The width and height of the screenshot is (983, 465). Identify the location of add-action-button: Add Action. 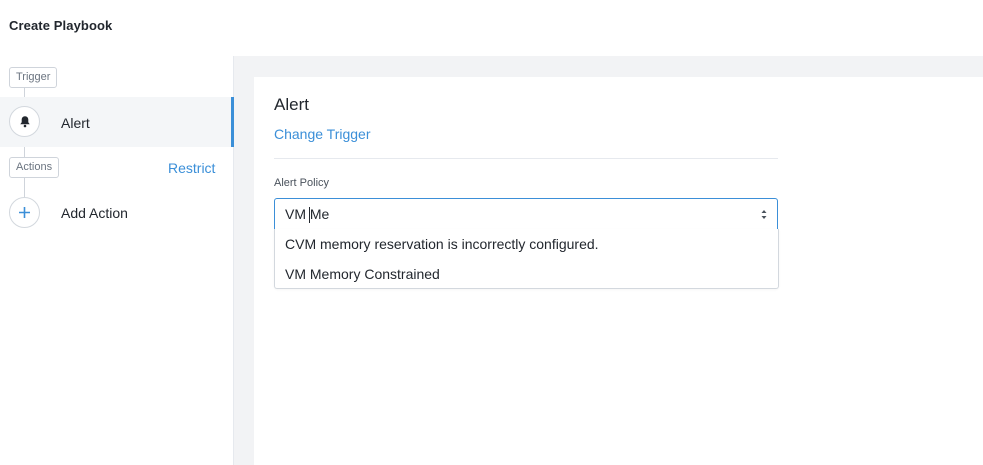
(117, 213).